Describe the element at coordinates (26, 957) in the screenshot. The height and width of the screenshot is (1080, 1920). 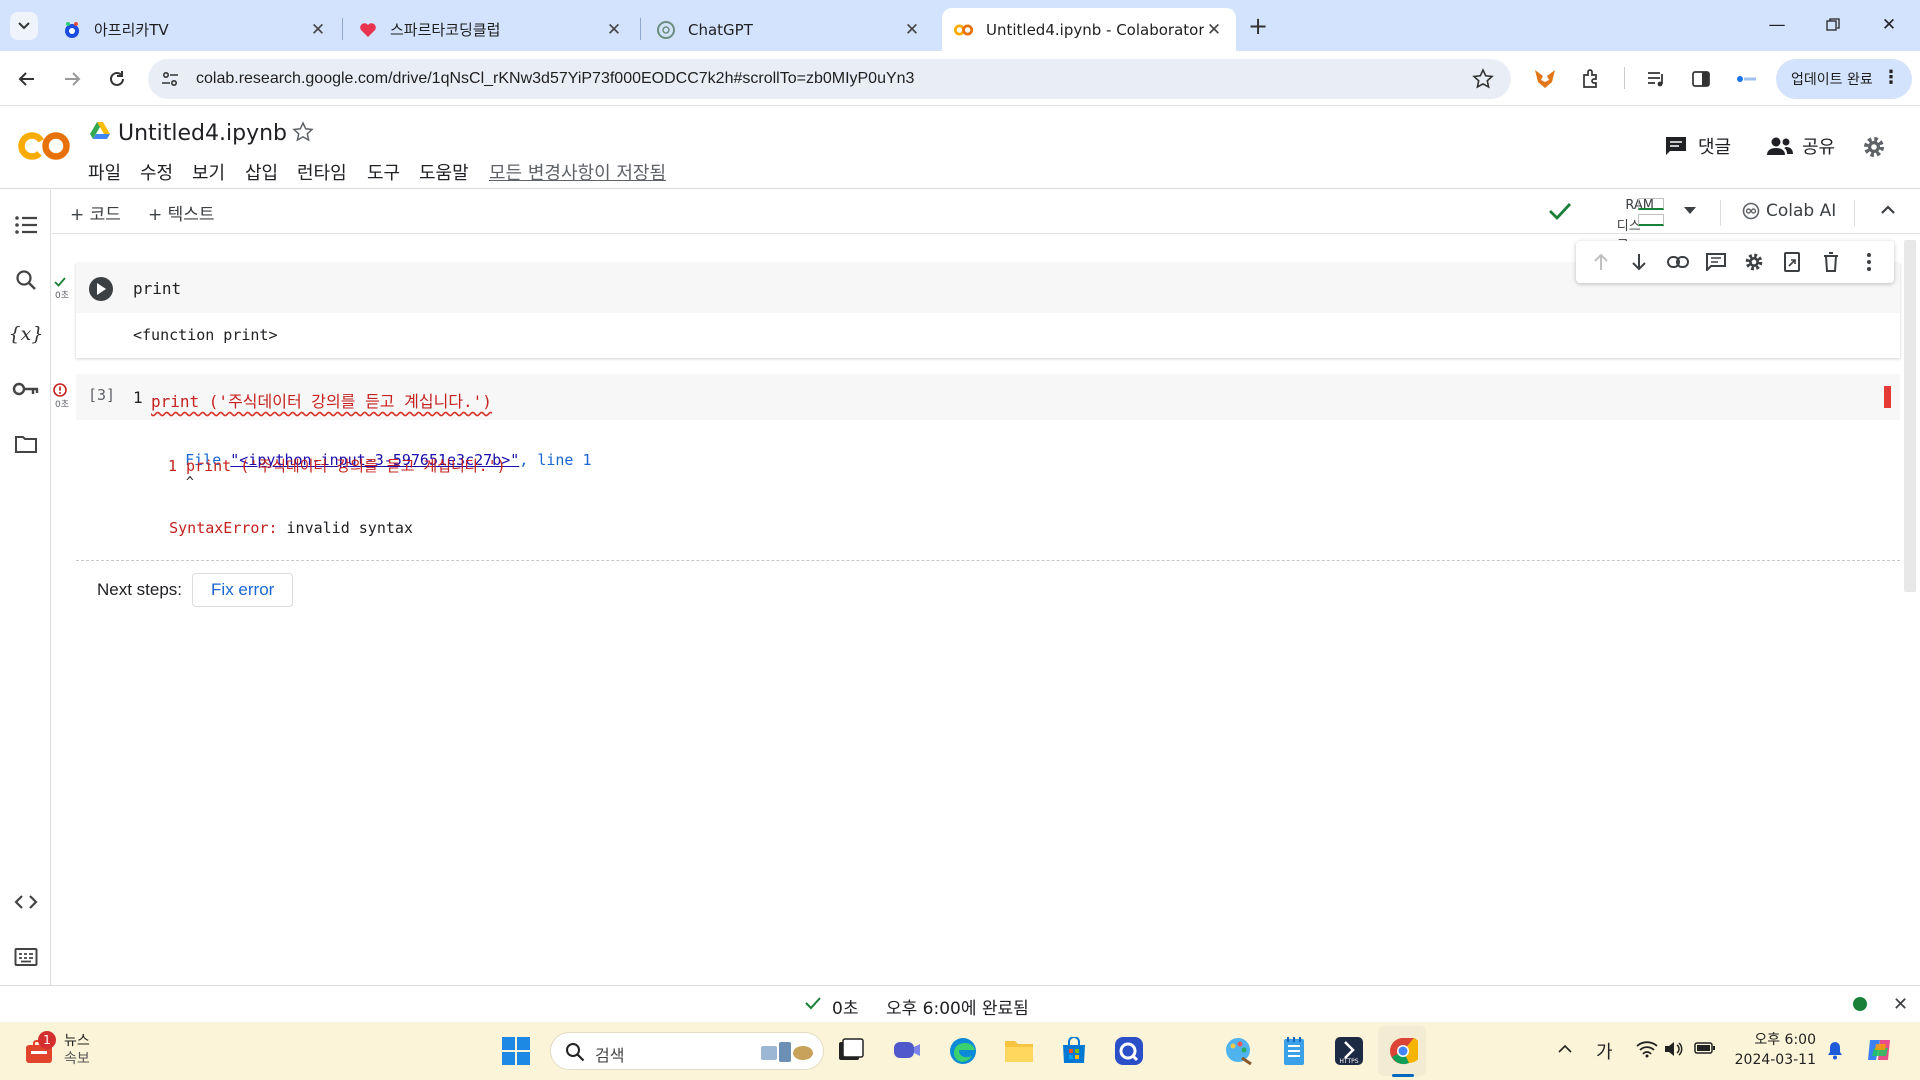
I see `terminal-icon` at that location.